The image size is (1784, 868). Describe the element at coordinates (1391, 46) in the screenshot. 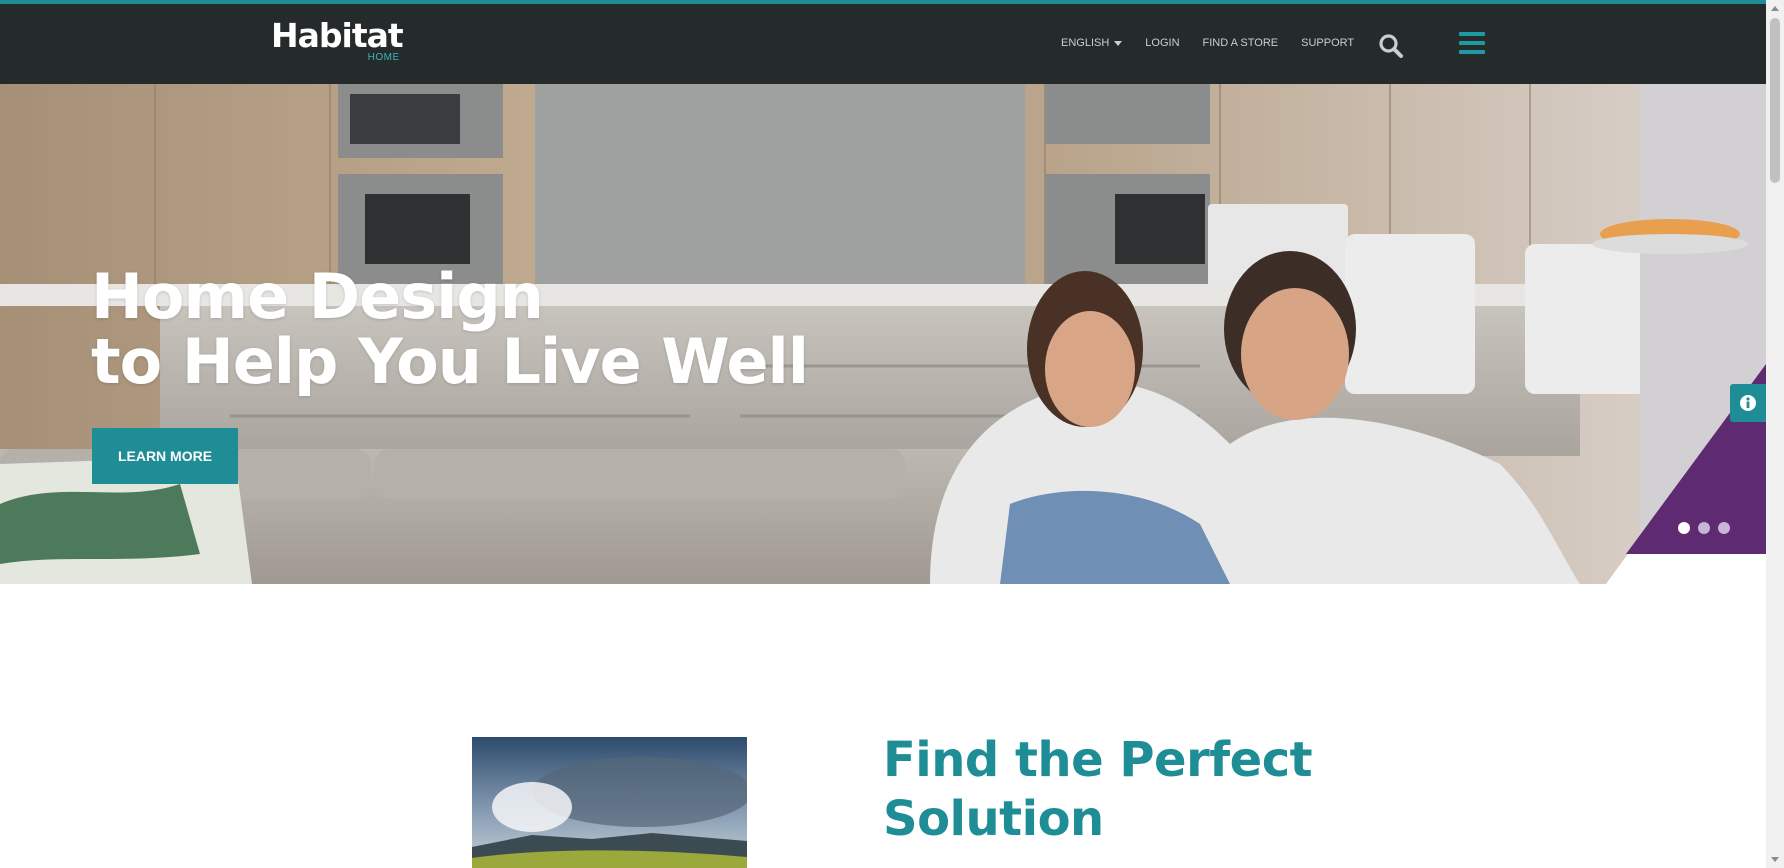

I see `search-icon` at that location.